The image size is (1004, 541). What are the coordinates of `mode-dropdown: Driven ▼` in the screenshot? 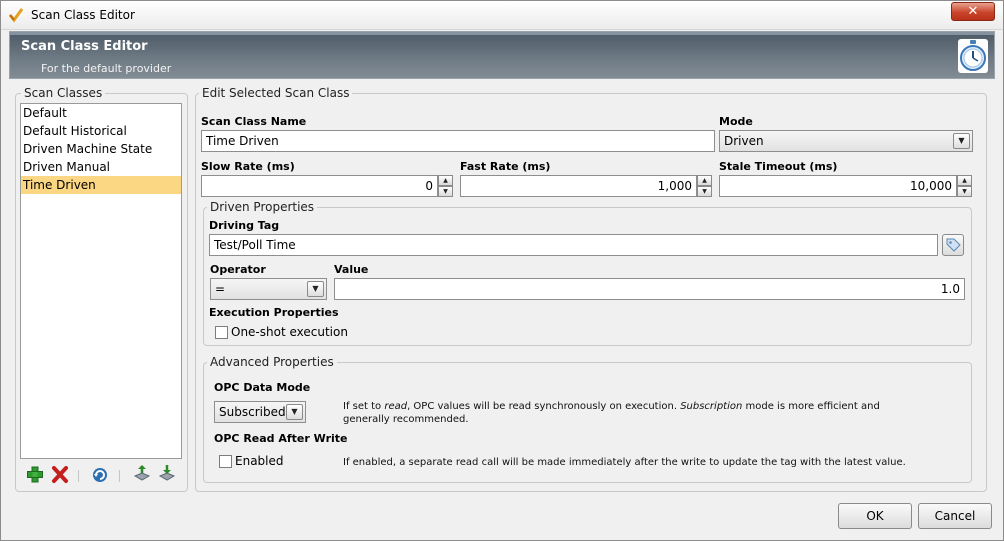 It's located at (846, 141).